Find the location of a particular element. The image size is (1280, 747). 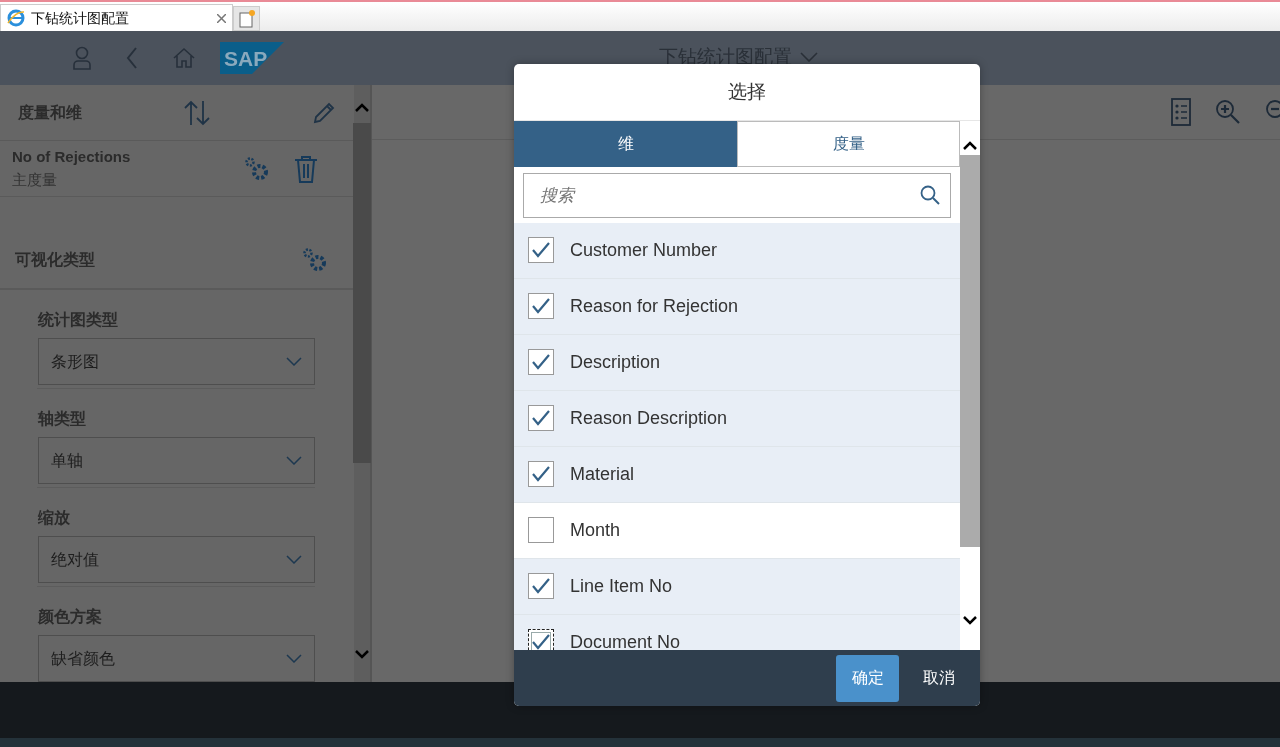

page-icon is located at coordinates (246, 18).